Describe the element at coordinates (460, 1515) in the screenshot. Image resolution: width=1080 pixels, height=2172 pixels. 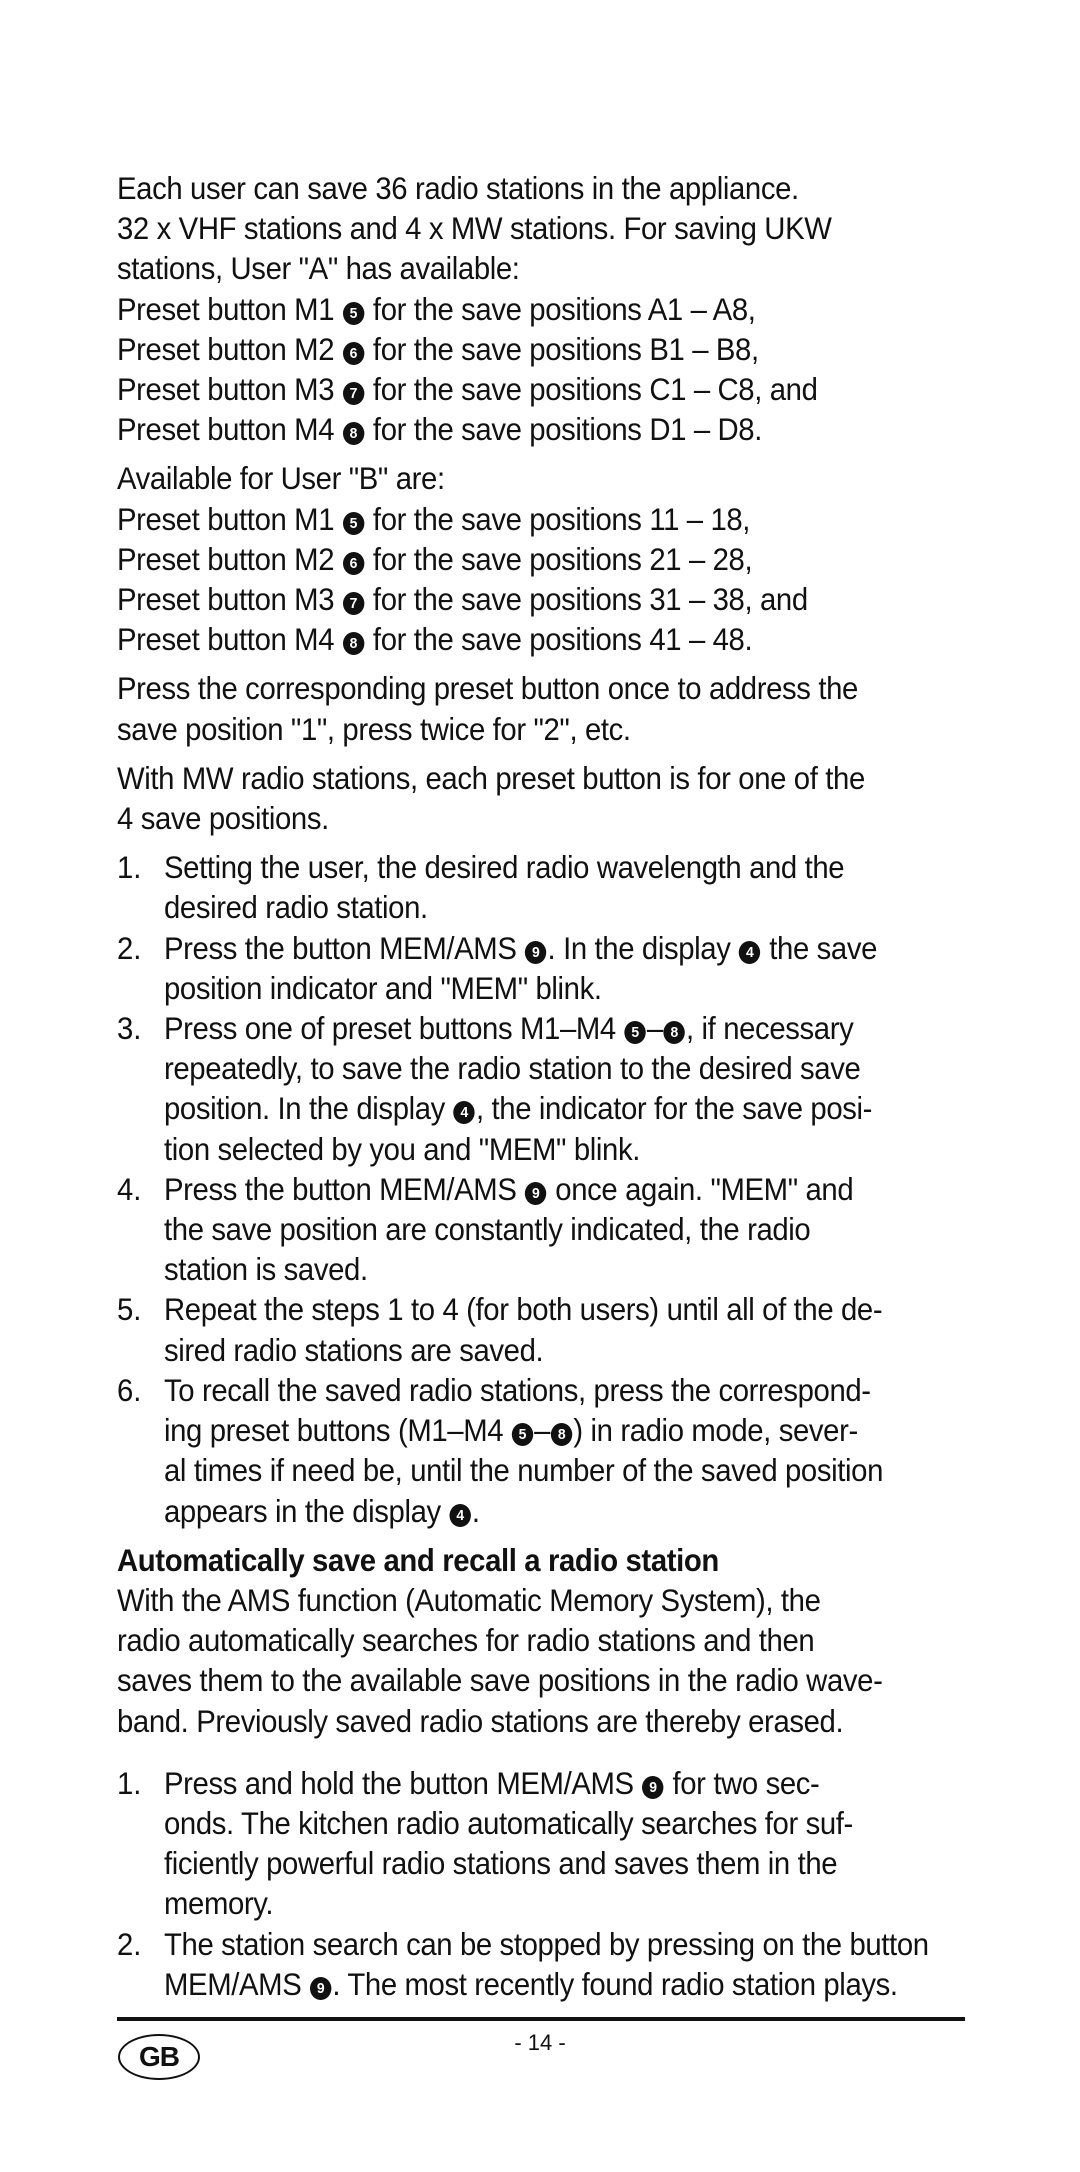
I see `reference-number-icon: 4` at that location.